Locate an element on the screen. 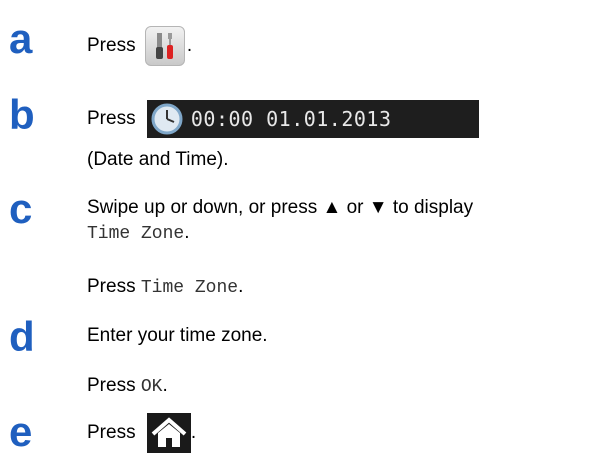  step-letter-b: b is located at coordinates (22, 114).